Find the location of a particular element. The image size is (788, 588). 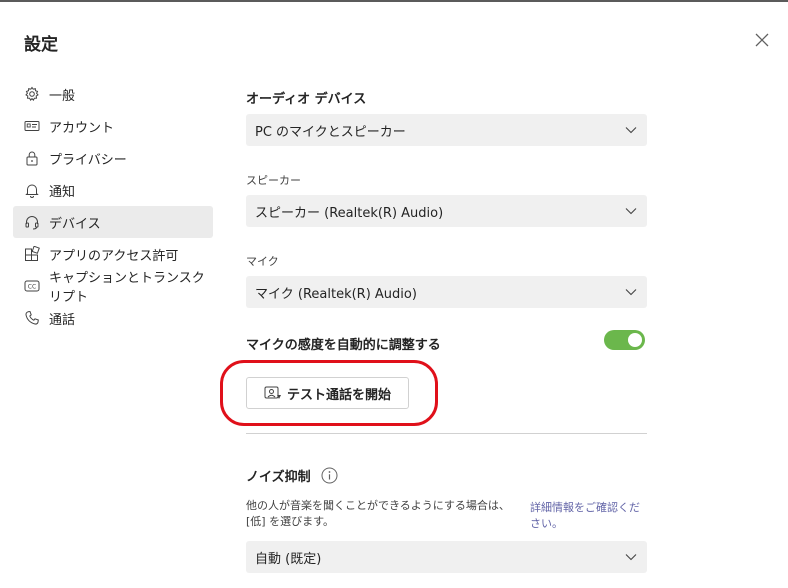

phone-icon is located at coordinates (32, 318).